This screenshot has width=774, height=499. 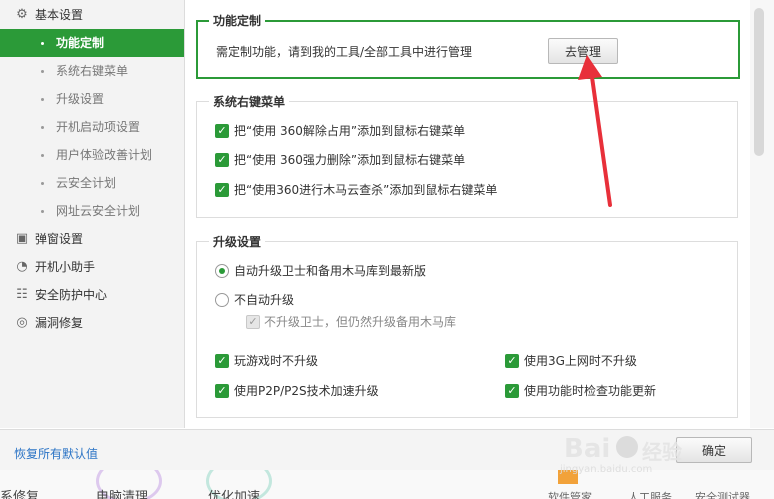 I want to click on sidebar-group-label: 基本设置, so click(x=59, y=15).